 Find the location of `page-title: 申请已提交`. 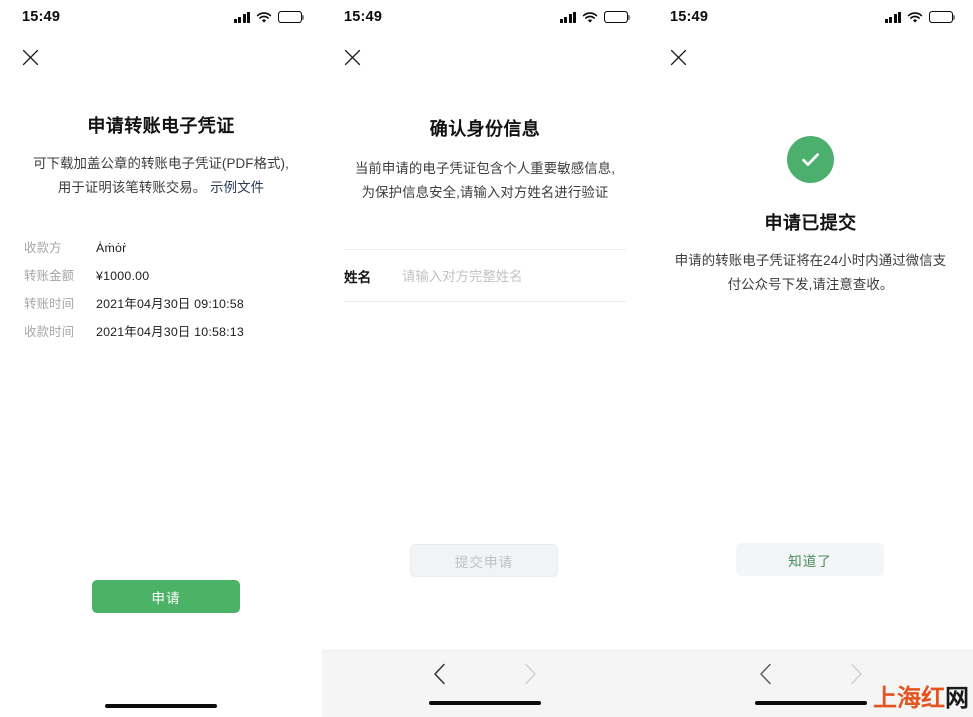

page-title: 申请已提交 is located at coordinates (810, 223).